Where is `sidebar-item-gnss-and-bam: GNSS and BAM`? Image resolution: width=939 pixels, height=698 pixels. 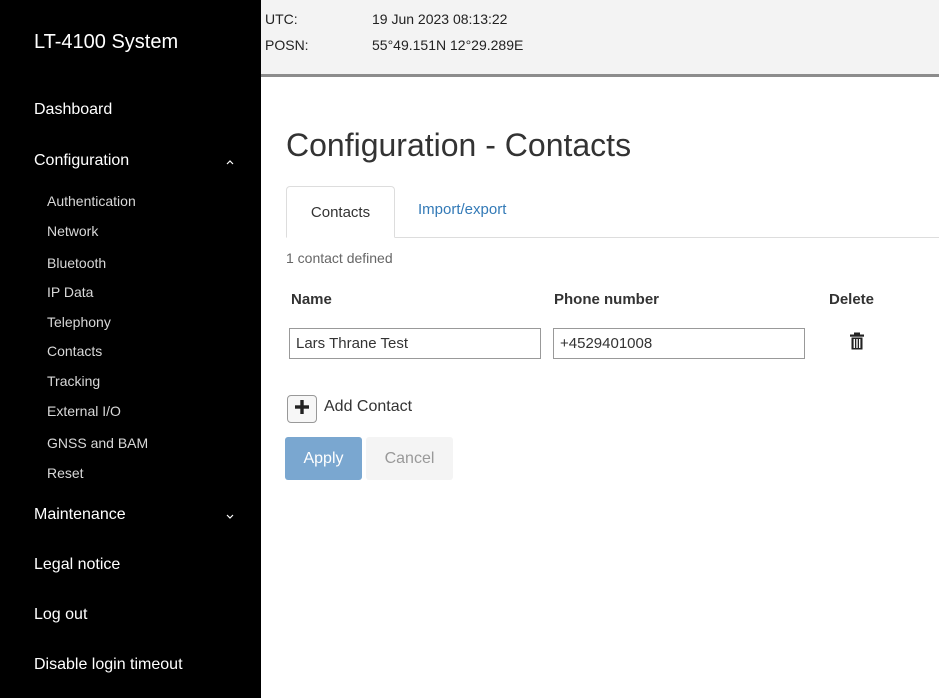
sidebar-item-gnss-and-bam: GNSS and BAM is located at coordinates (97, 443).